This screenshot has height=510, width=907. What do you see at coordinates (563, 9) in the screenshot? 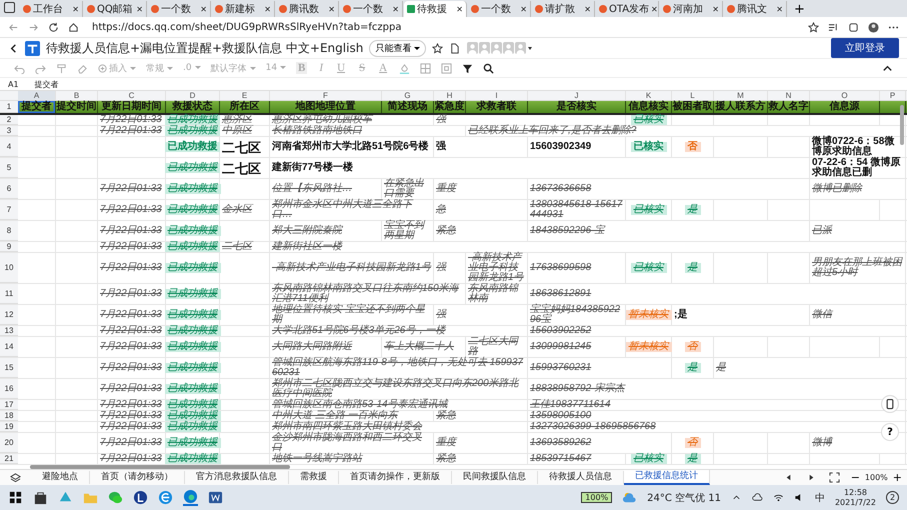
I see `browser-tab: 请扩散 ✕` at bounding box center [563, 9].